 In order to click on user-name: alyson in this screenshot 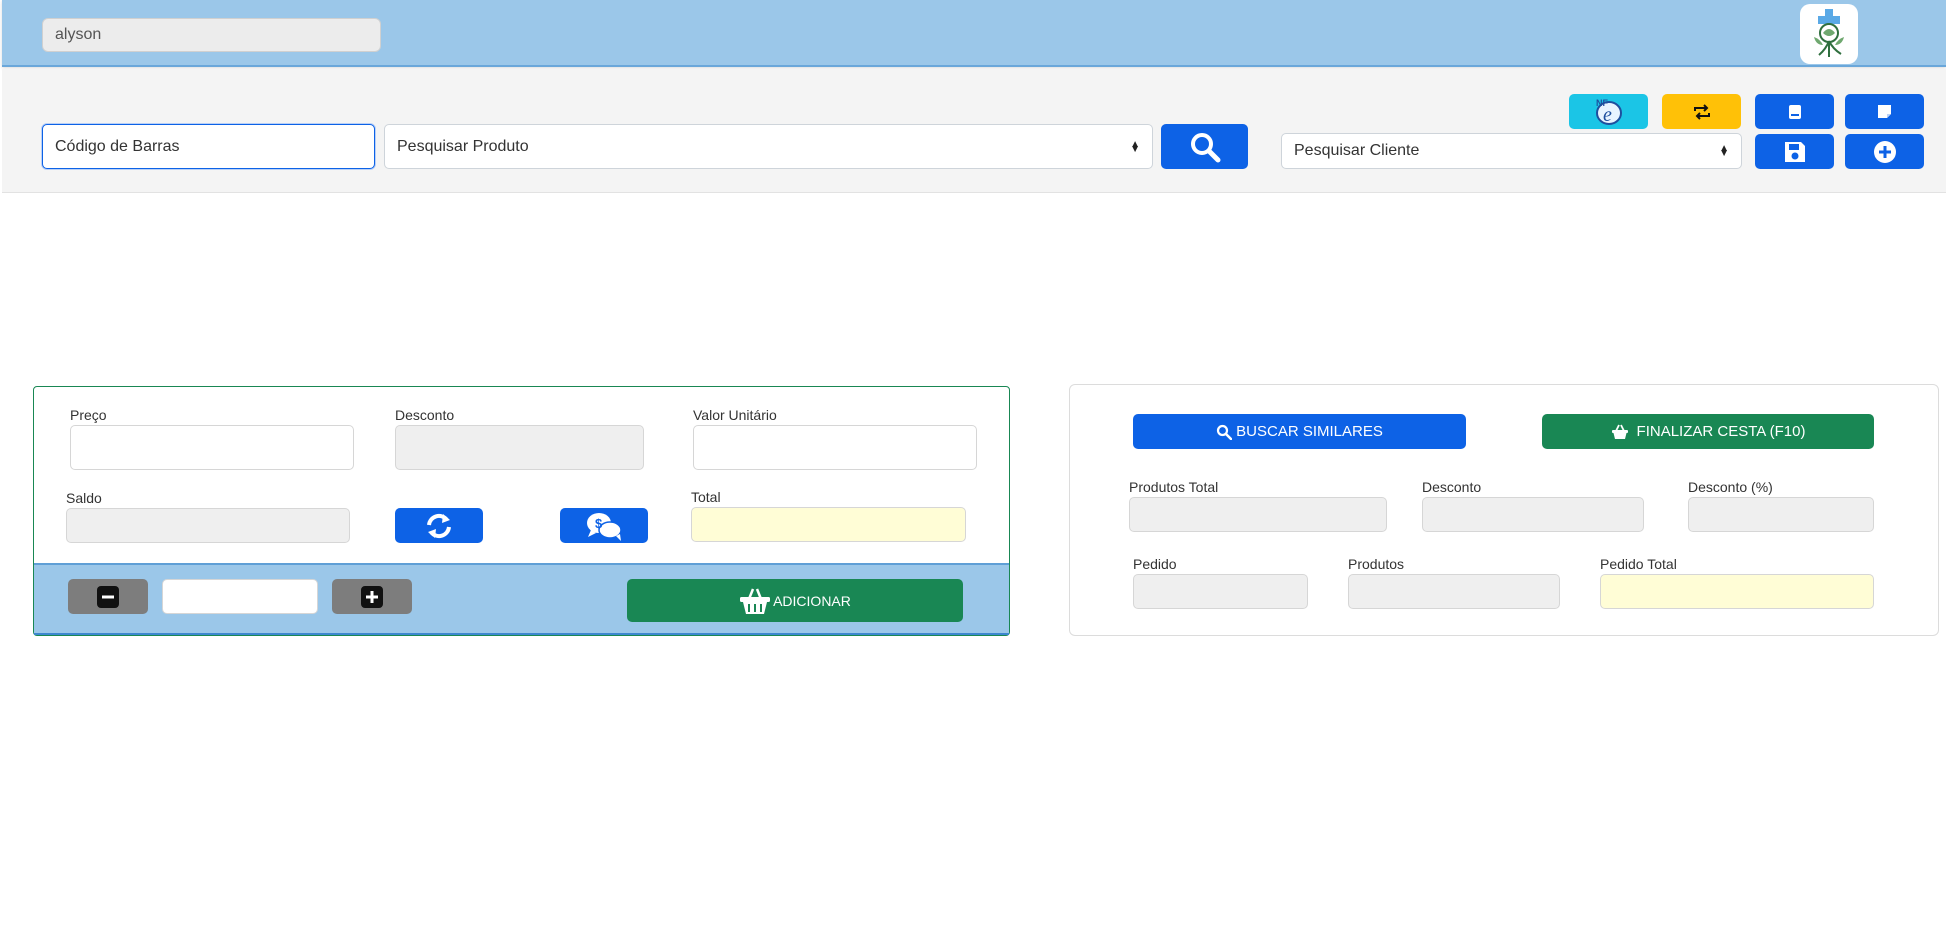, I will do `click(78, 34)`.